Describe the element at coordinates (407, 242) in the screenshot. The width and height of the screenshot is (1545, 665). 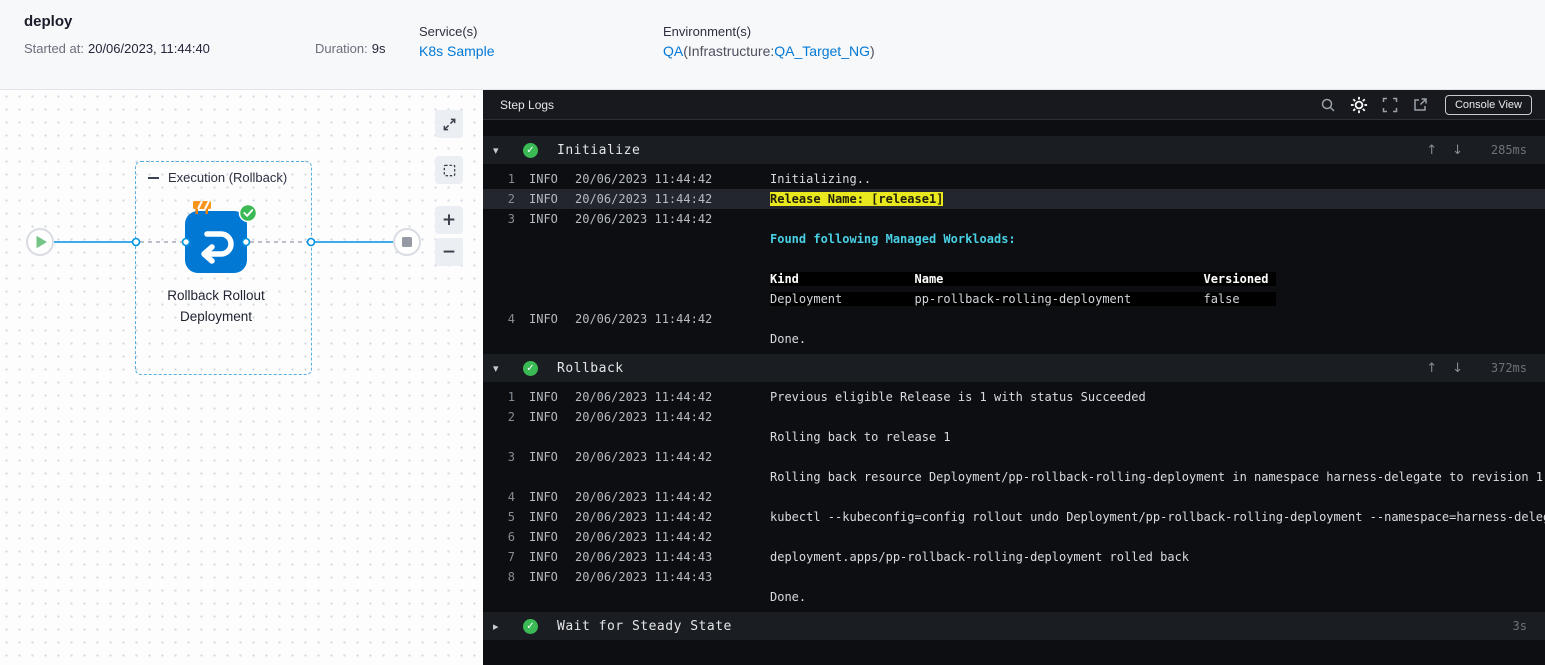
I see `stop-icon` at that location.